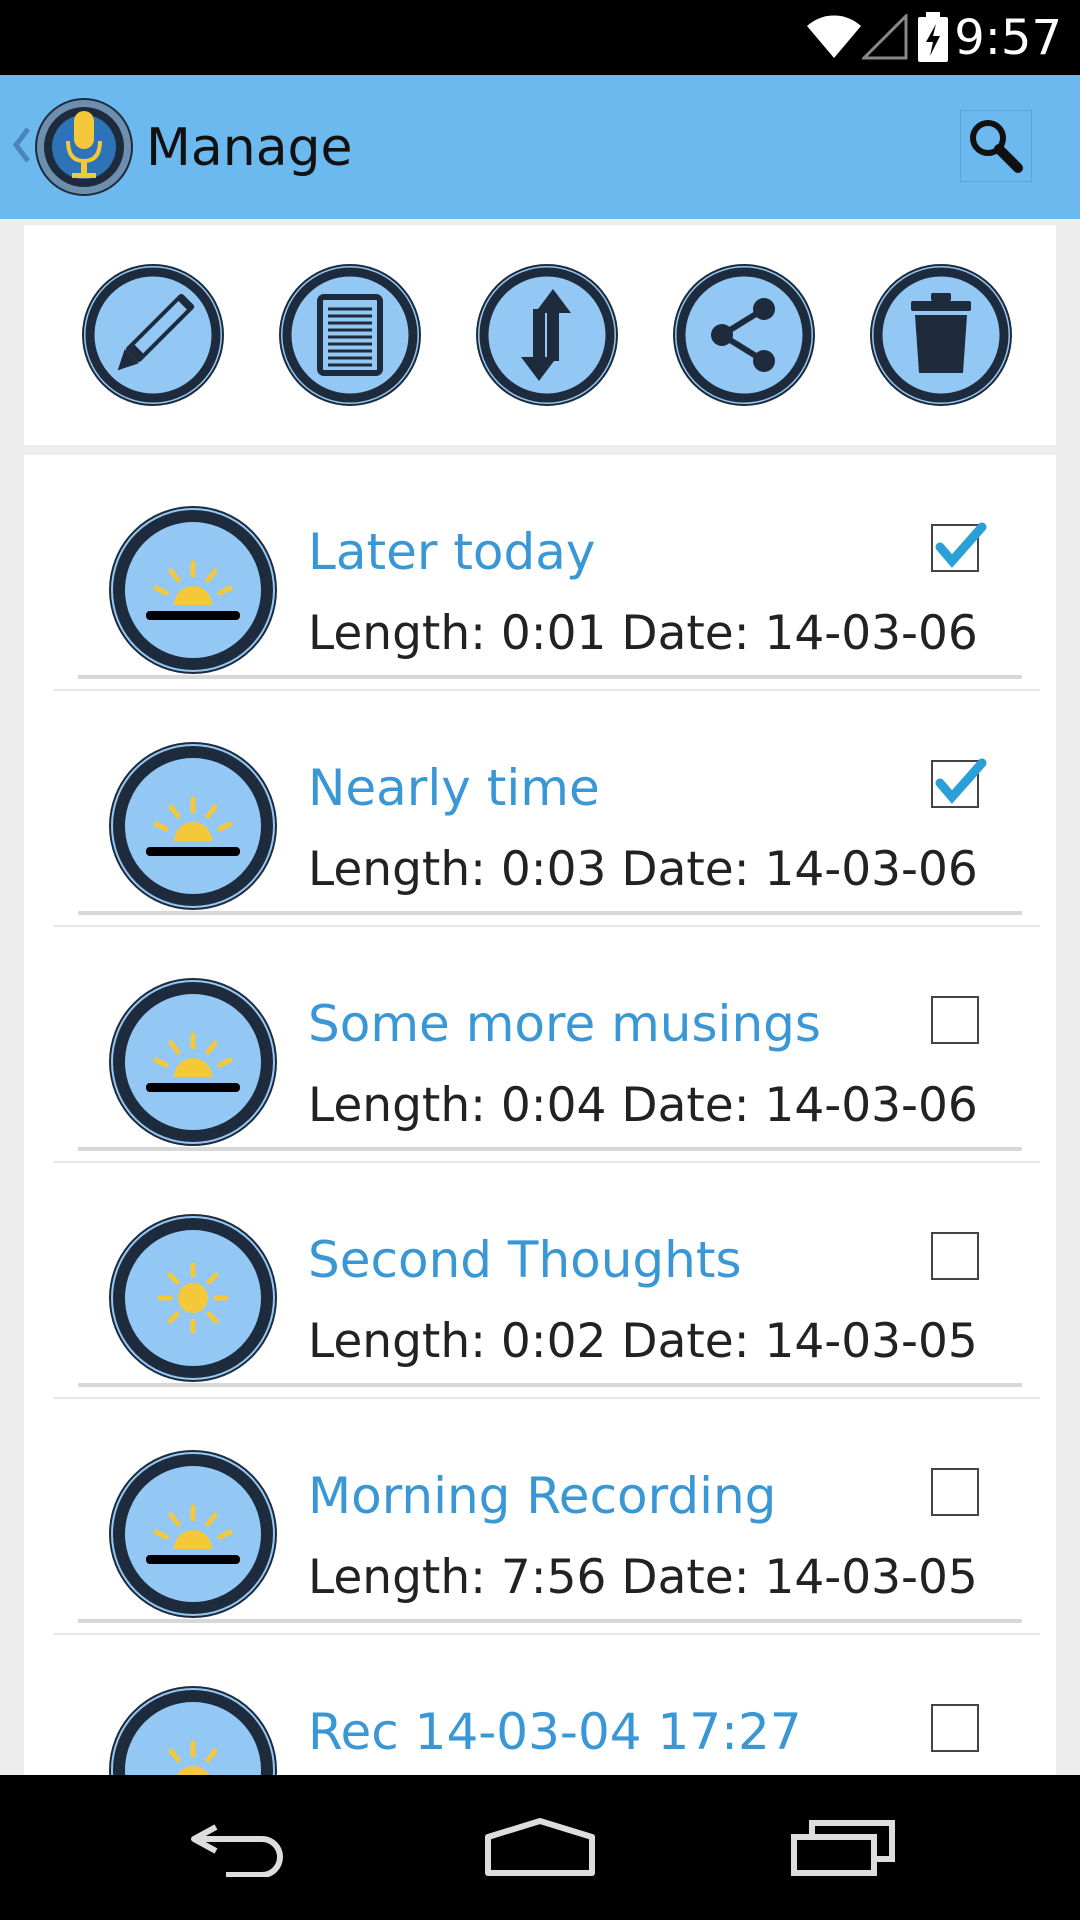 Image resolution: width=1080 pixels, height=1920 pixels. I want to click on navigation-bar, so click(540, 1847).